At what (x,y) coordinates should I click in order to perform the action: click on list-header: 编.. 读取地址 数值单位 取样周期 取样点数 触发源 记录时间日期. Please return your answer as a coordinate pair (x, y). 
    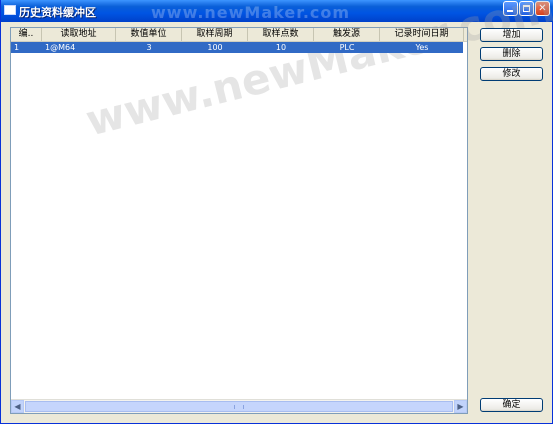
    Looking at the image, I should click on (239, 35).